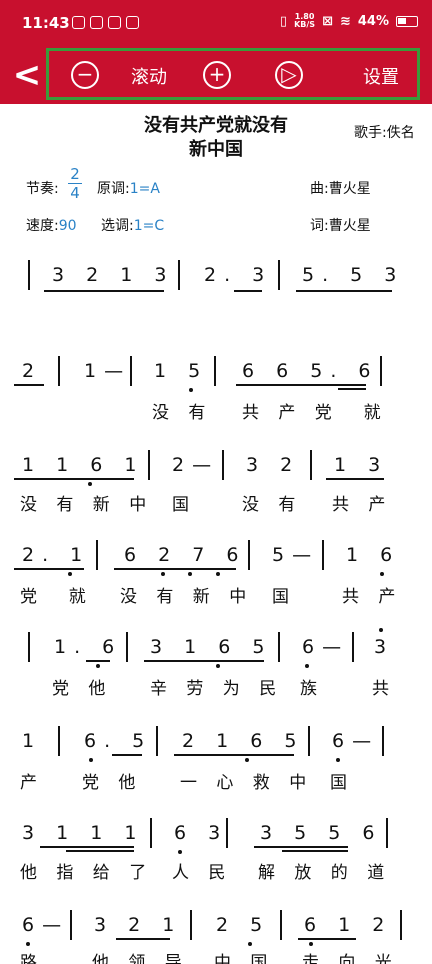 The image size is (432, 964). What do you see at coordinates (56, 597) in the screenshot?
I see `lyrics: 党 就` at bounding box center [56, 597].